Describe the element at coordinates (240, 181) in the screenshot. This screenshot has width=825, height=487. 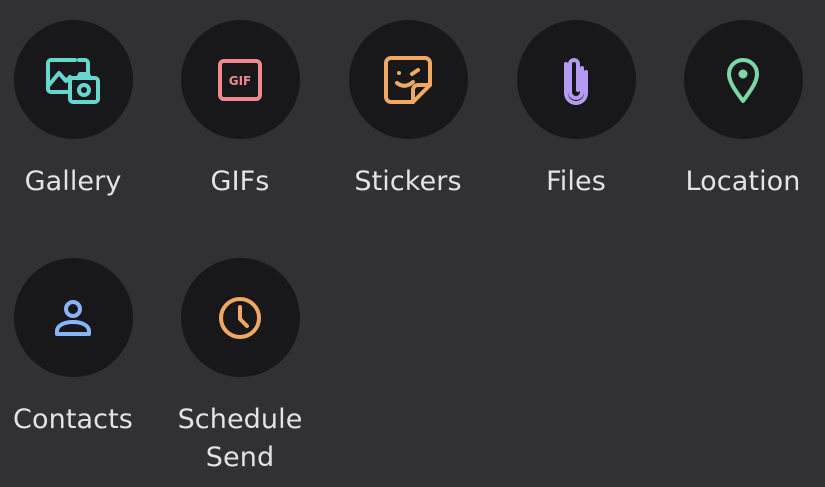
I see `gifs-label: GIFs` at that location.